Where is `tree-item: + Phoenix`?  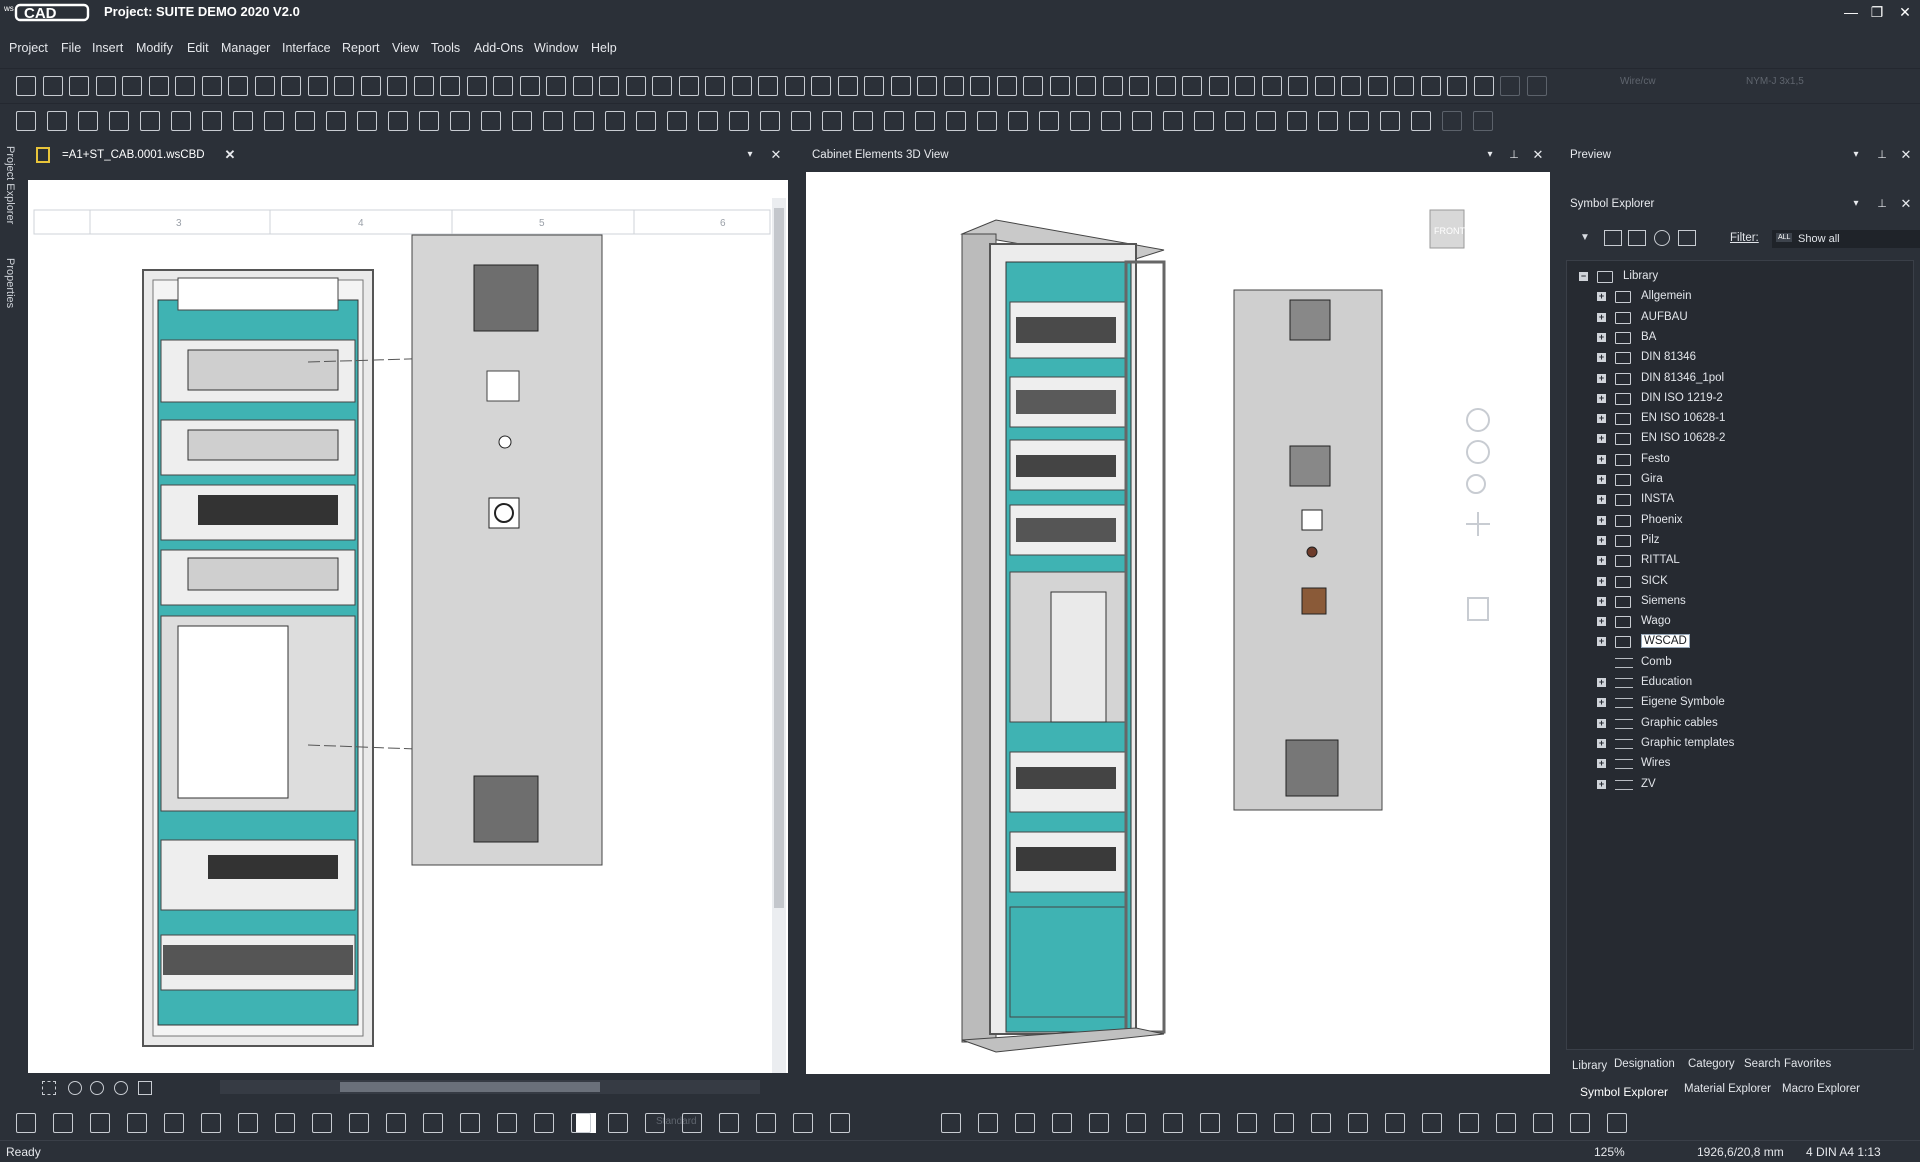
tree-item: + Phoenix is located at coordinates (1737, 521).